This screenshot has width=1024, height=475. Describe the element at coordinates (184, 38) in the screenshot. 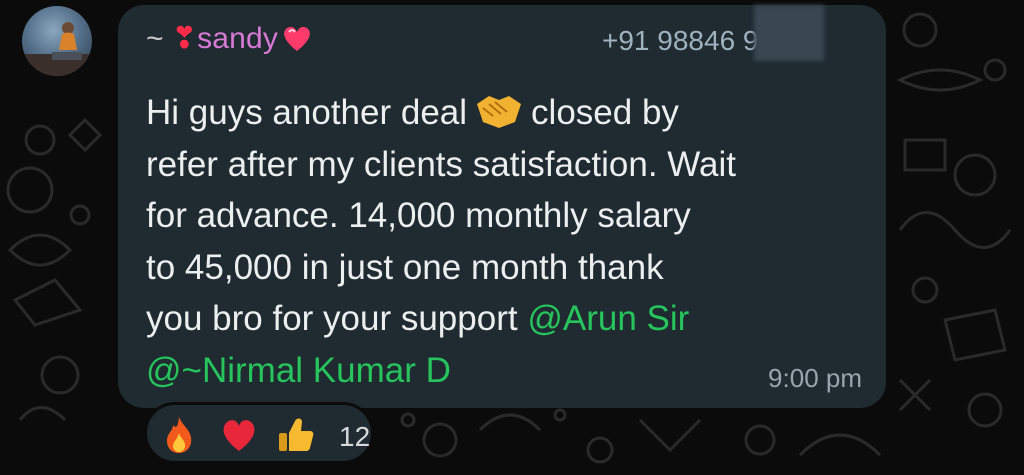

I see `heart-exclamation-icon: ❣` at that location.